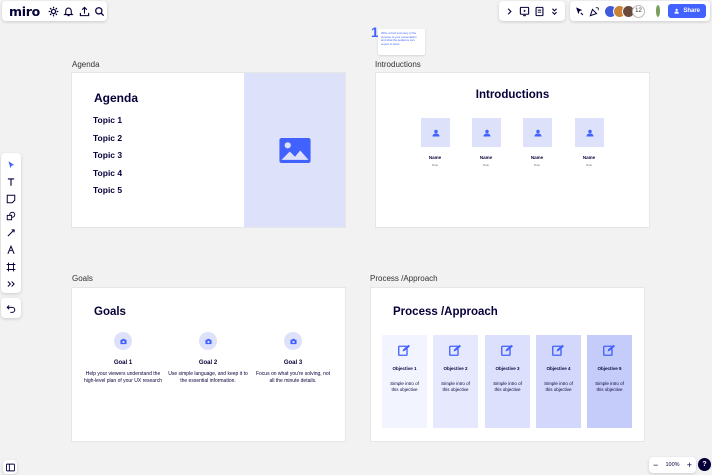 The image size is (712, 475). I want to click on agenda-topic: Topic 4, so click(108, 173).